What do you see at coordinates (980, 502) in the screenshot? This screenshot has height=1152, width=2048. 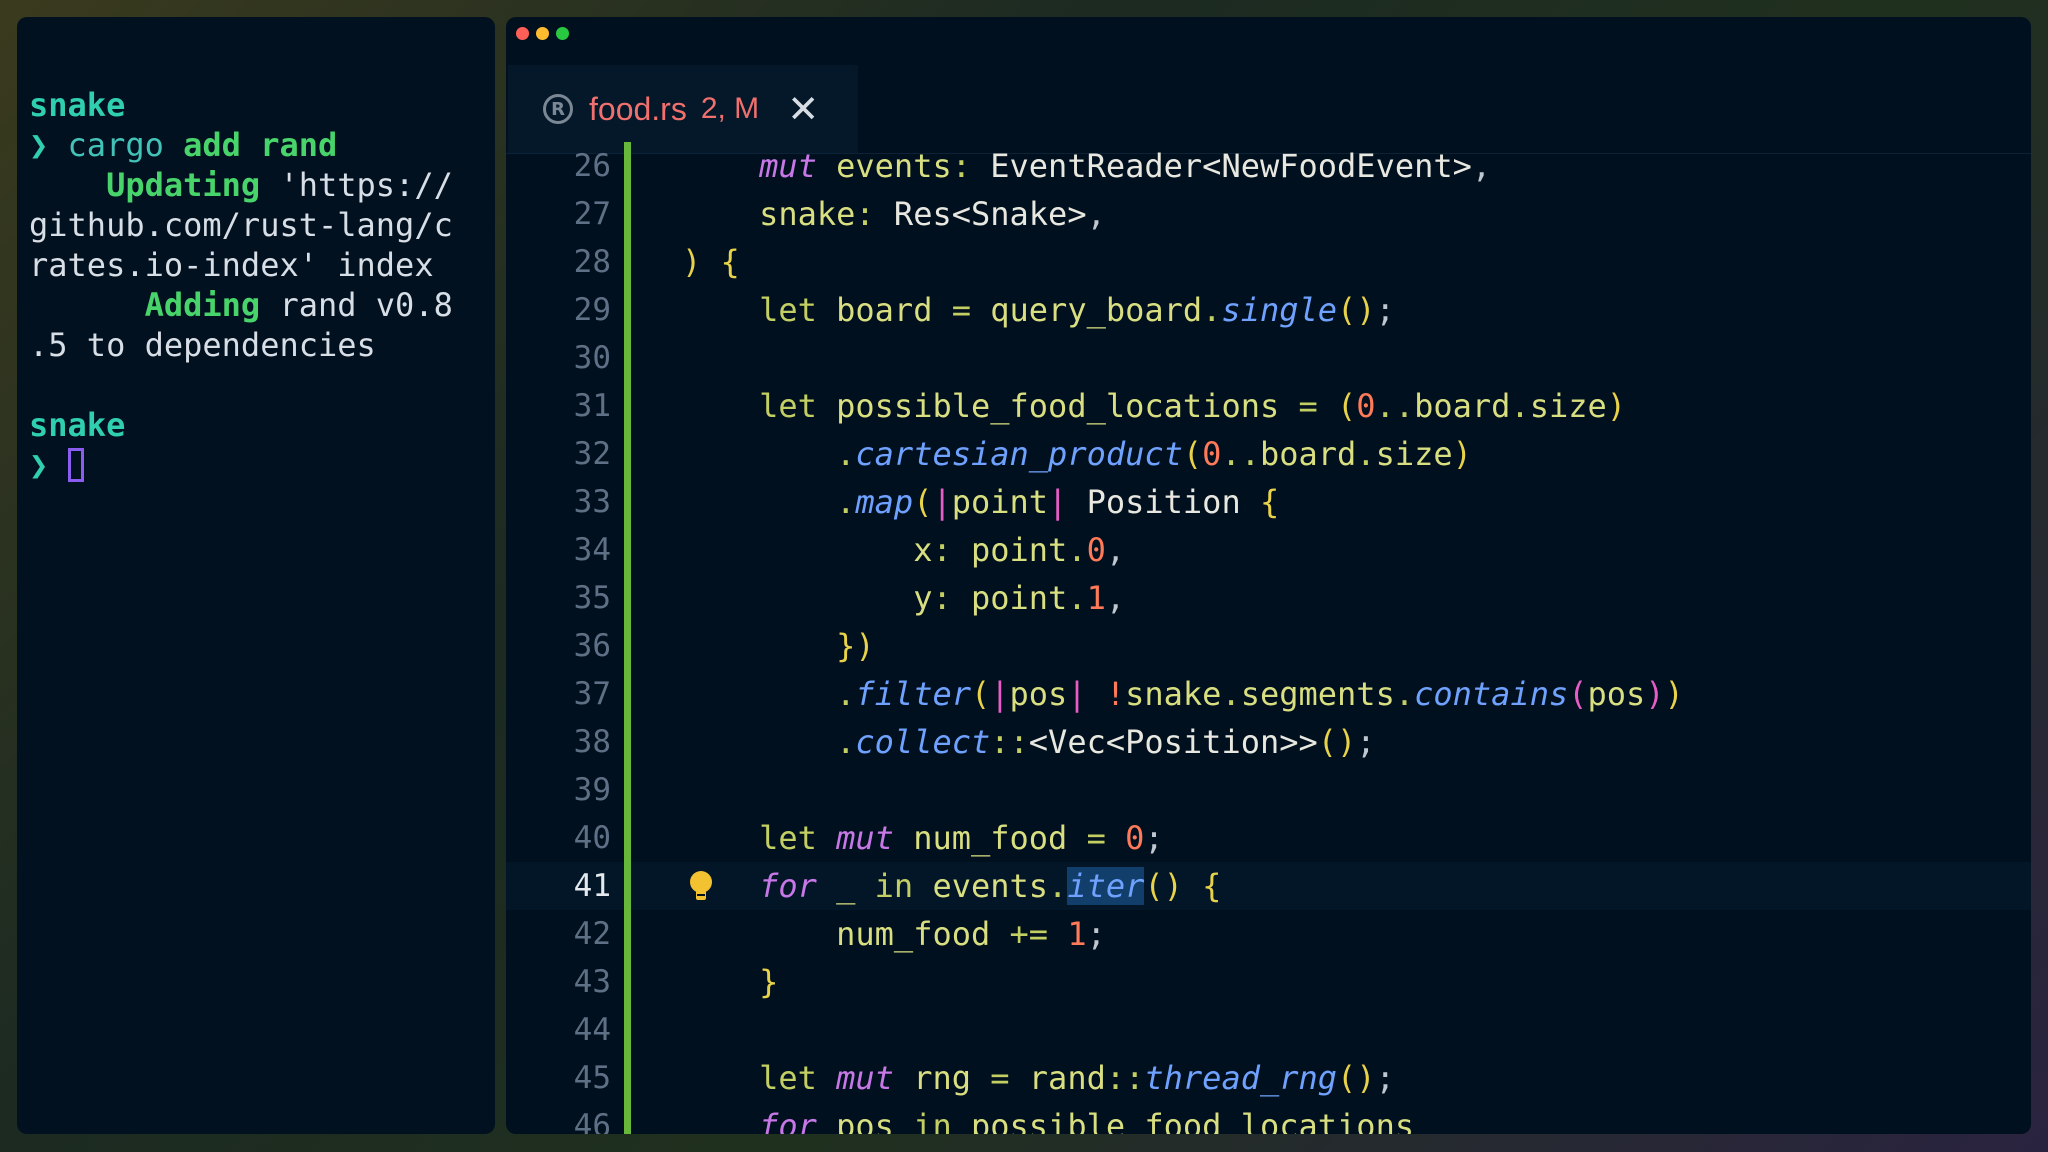 I see `code-text: .map(|point| Position {` at bounding box center [980, 502].